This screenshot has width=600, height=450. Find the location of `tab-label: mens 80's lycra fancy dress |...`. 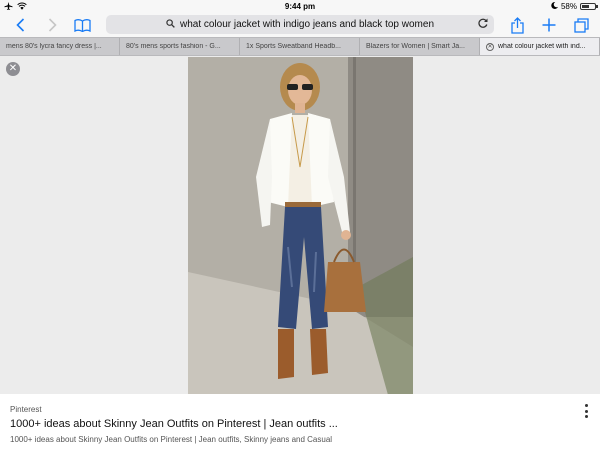

tab-label: mens 80's lycra fancy dress |... is located at coordinates (54, 46).